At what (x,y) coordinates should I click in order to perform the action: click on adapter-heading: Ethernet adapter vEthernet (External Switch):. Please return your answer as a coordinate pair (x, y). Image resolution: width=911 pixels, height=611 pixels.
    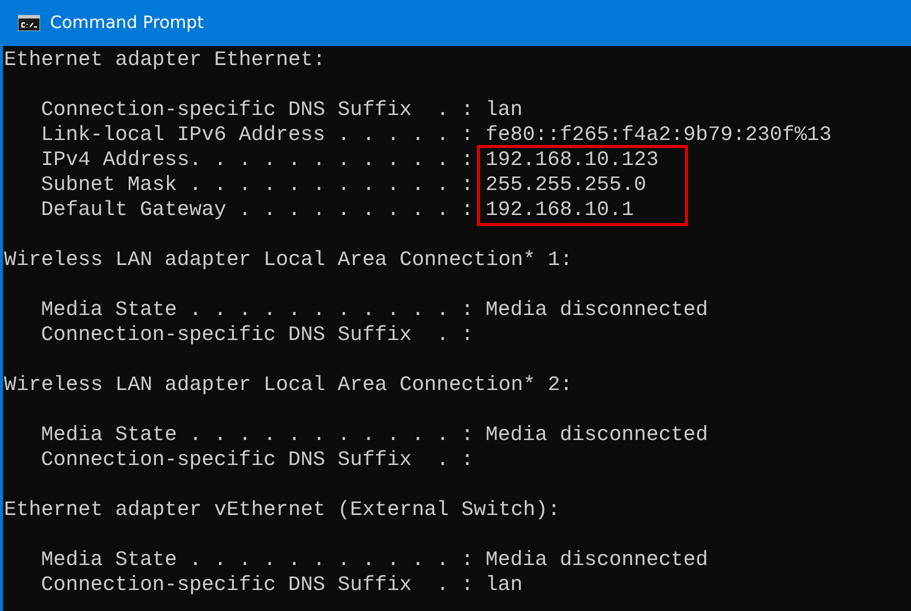
    Looking at the image, I should click on (283, 510).